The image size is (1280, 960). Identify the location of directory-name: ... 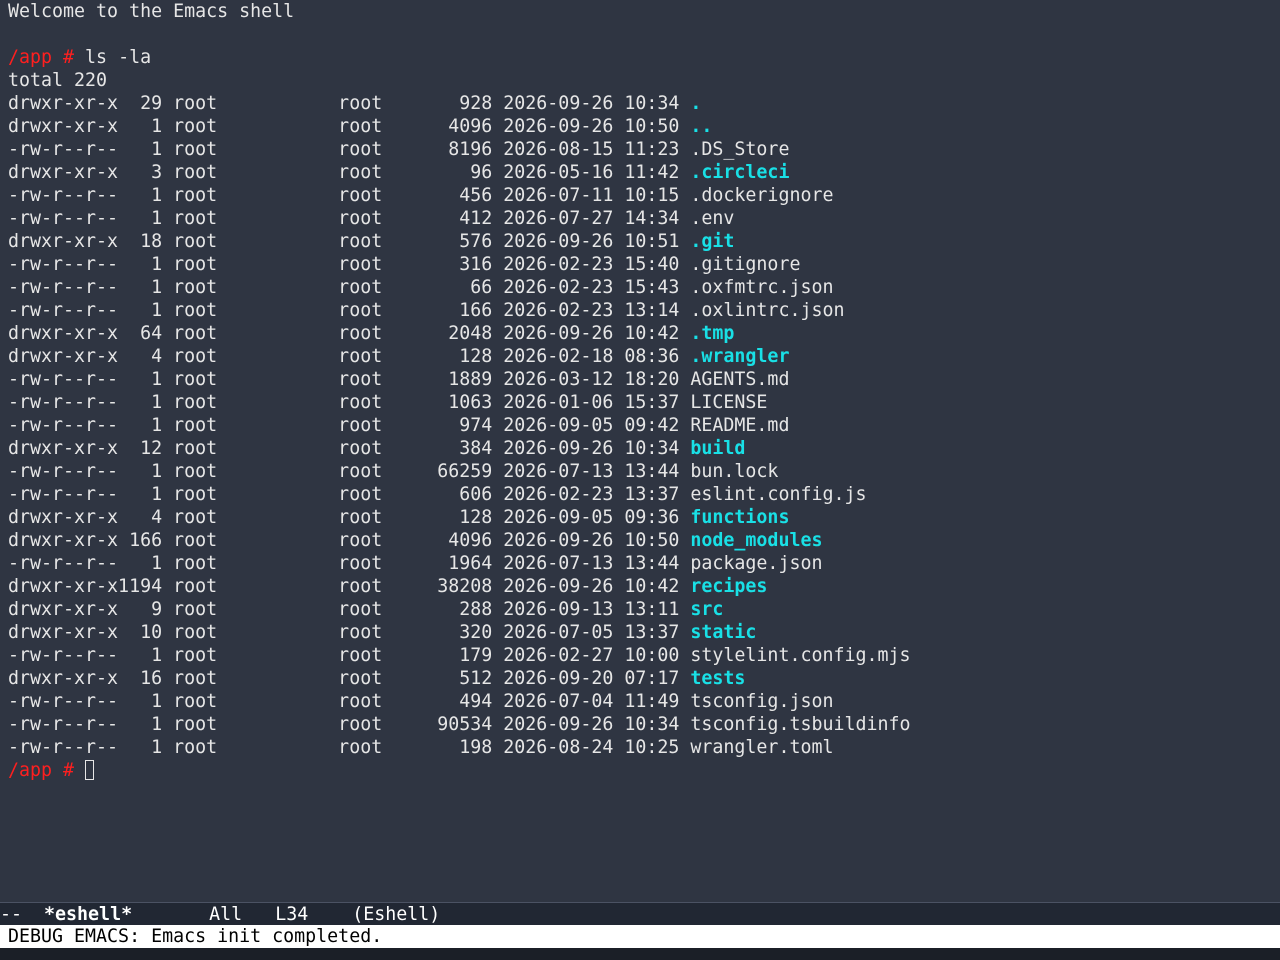
(701, 126).